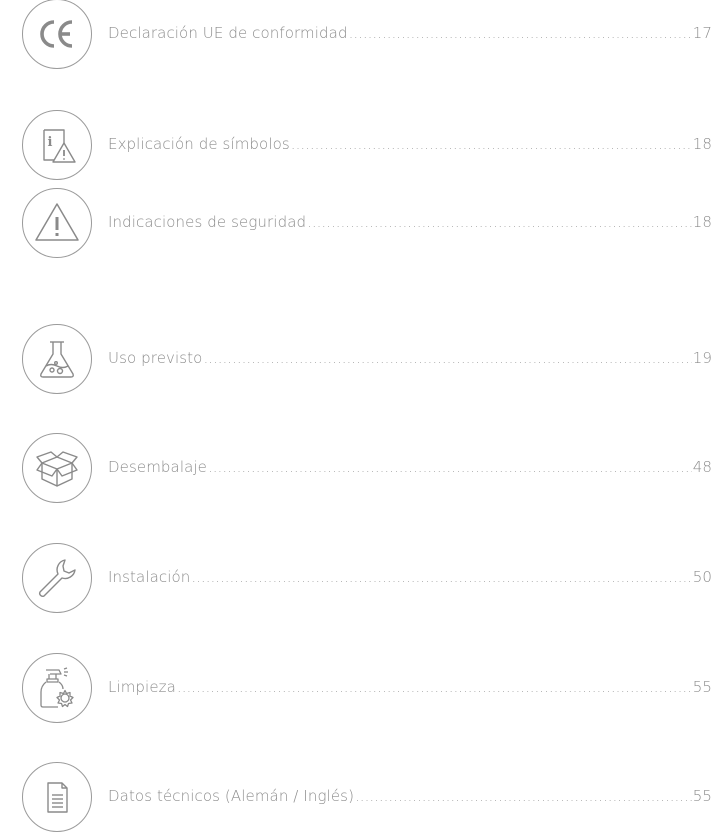 The image size is (726, 837). I want to click on toc-entry-installation: Instalación 50, so click(367, 578).